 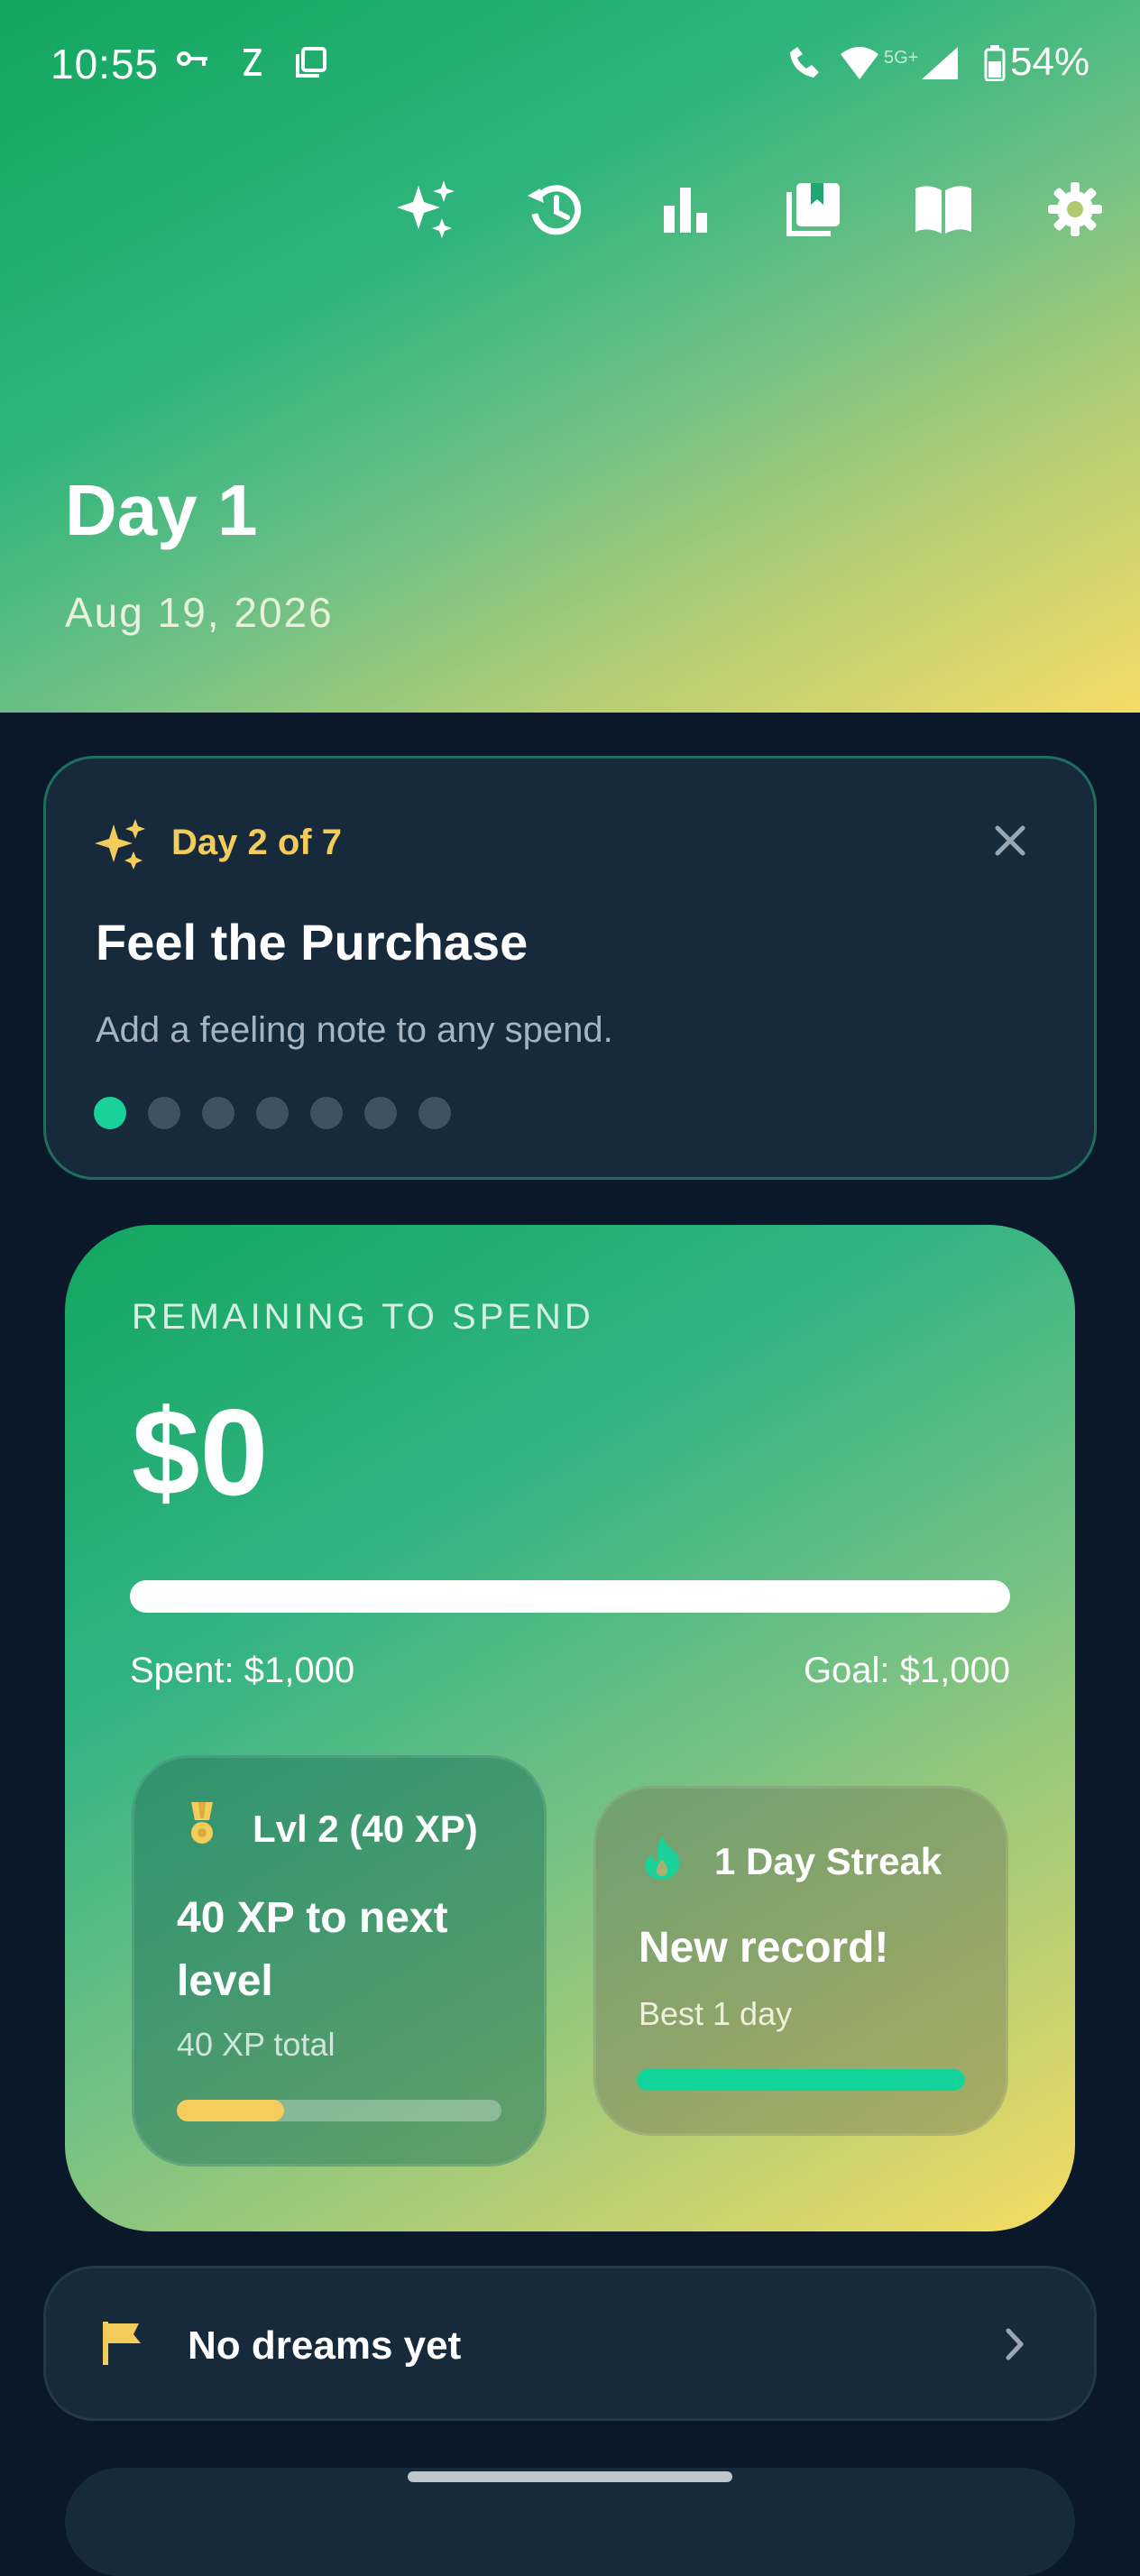 What do you see at coordinates (1075, 209) in the screenshot?
I see `gear-icon` at bounding box center [1075, 209].